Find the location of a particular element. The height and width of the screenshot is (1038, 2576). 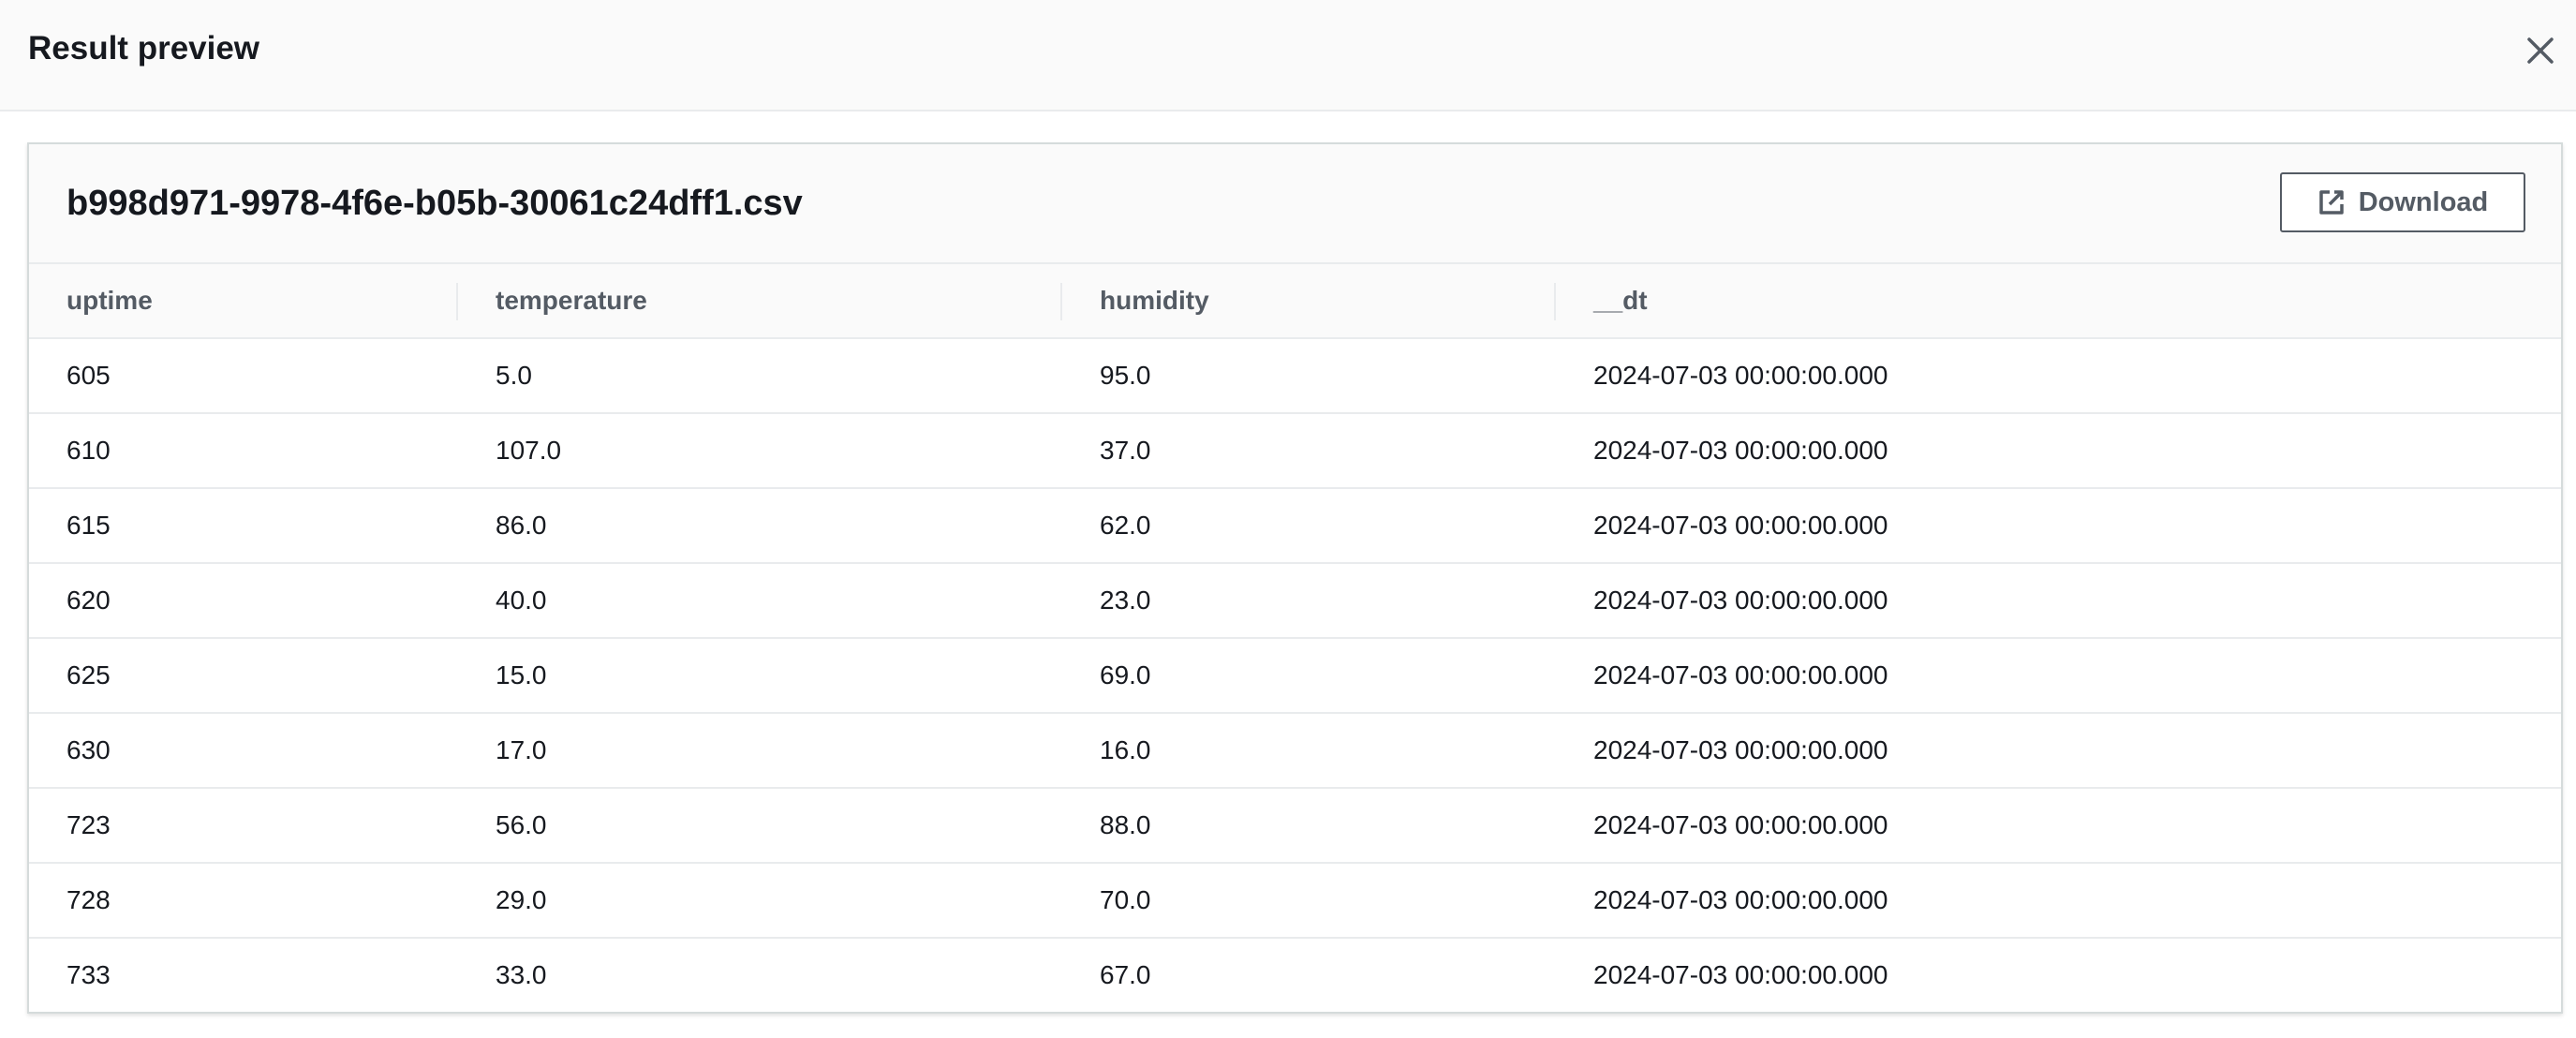

cell-temperature: 17.0 is located at coordinates (521, 749).